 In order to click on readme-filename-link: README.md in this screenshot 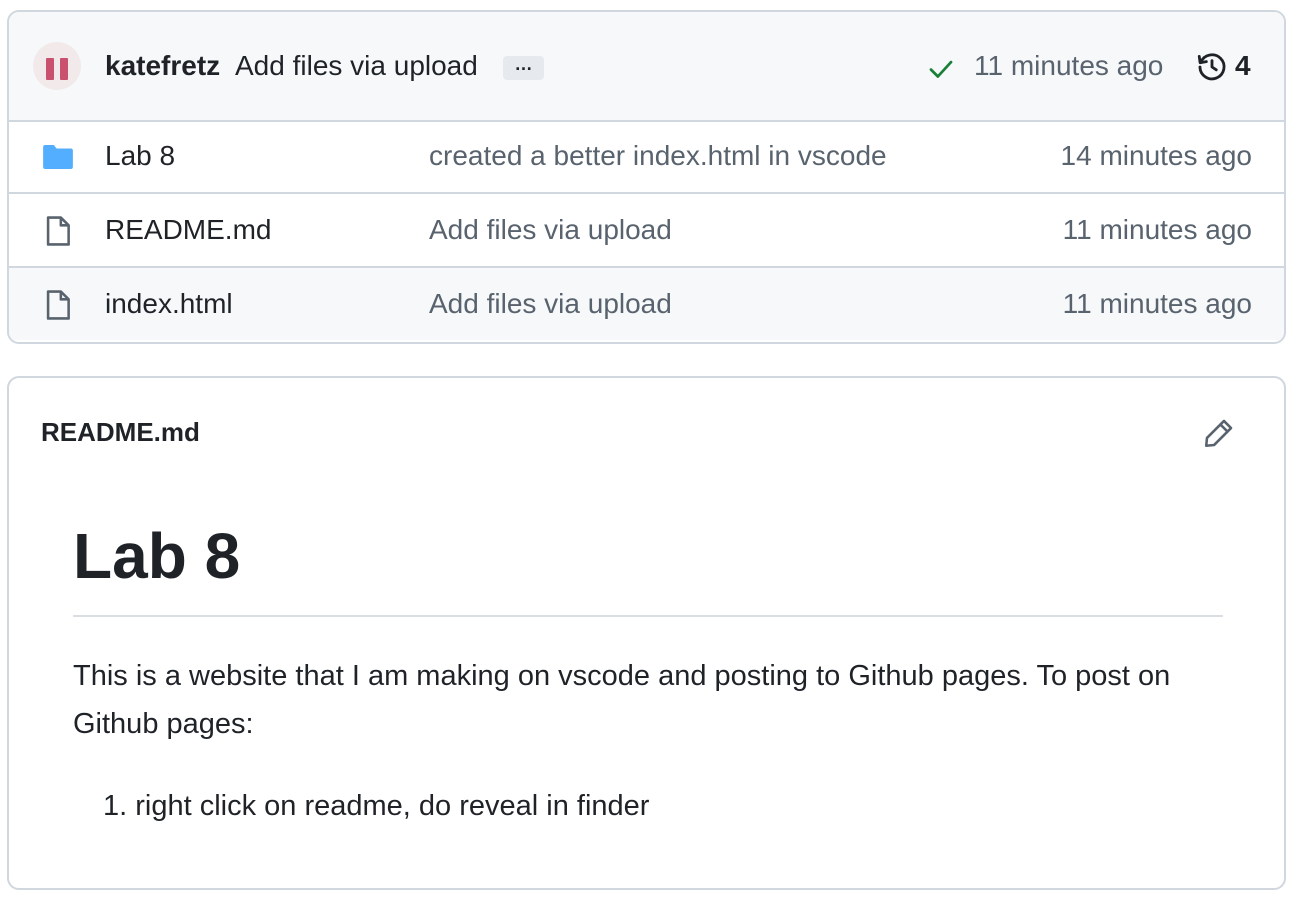, I will do `click(120, 432)`.